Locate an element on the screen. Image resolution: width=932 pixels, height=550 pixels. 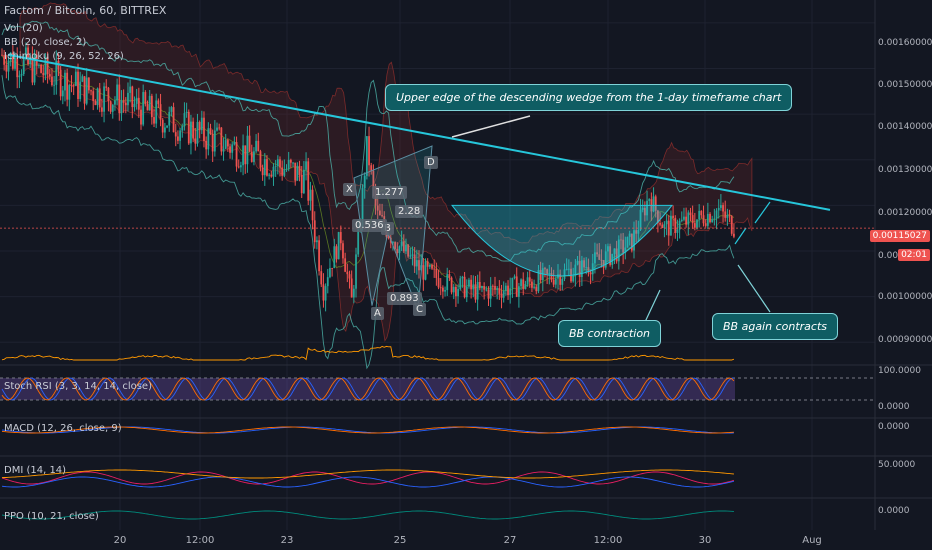
legend-bb: BB (20, close, 2) is located at coordinates (45, 42).